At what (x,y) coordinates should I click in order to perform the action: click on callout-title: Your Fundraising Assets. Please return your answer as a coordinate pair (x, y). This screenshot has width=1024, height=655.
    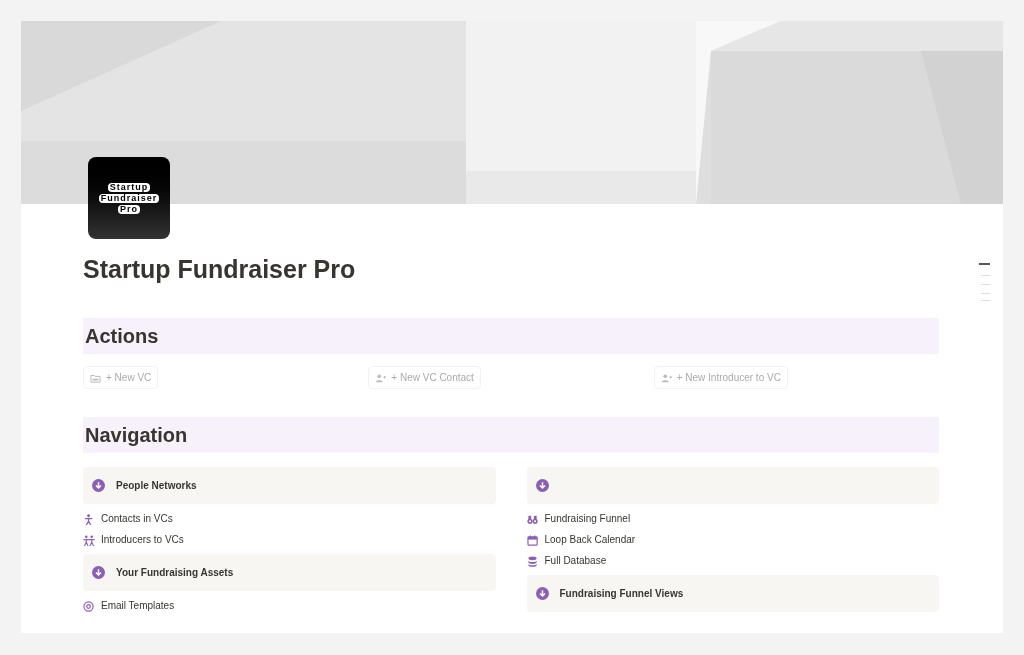
    Looking at the image, I should click on (175, 573).